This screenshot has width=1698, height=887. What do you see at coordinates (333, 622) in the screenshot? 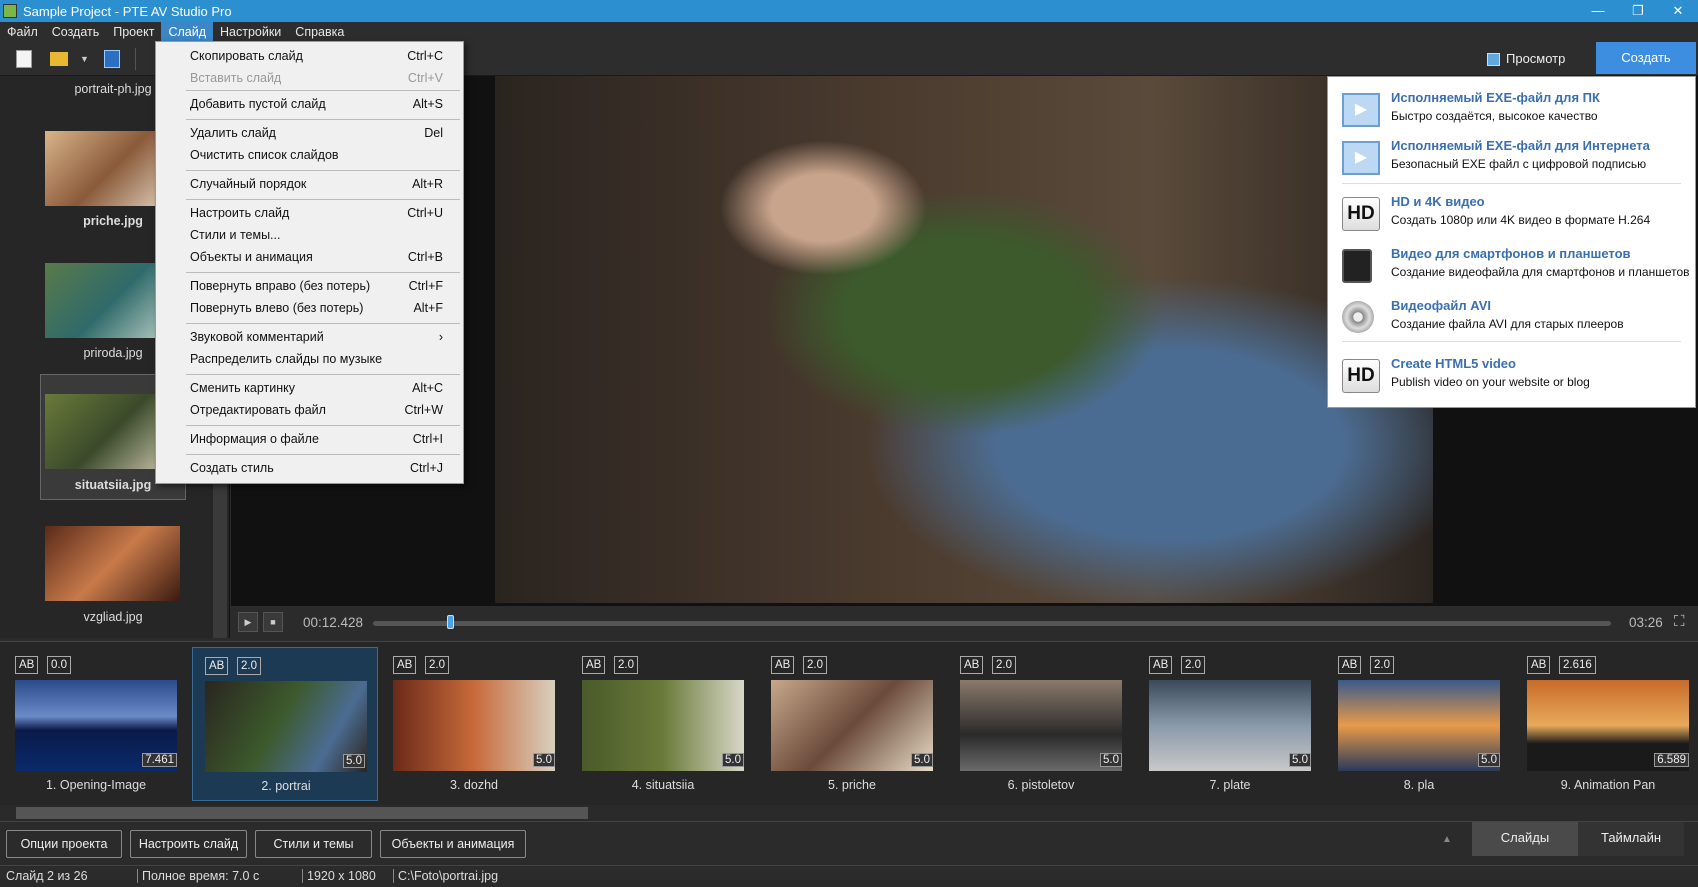
I see `current-time: 00:12.428` at bounding box center [333, 622].